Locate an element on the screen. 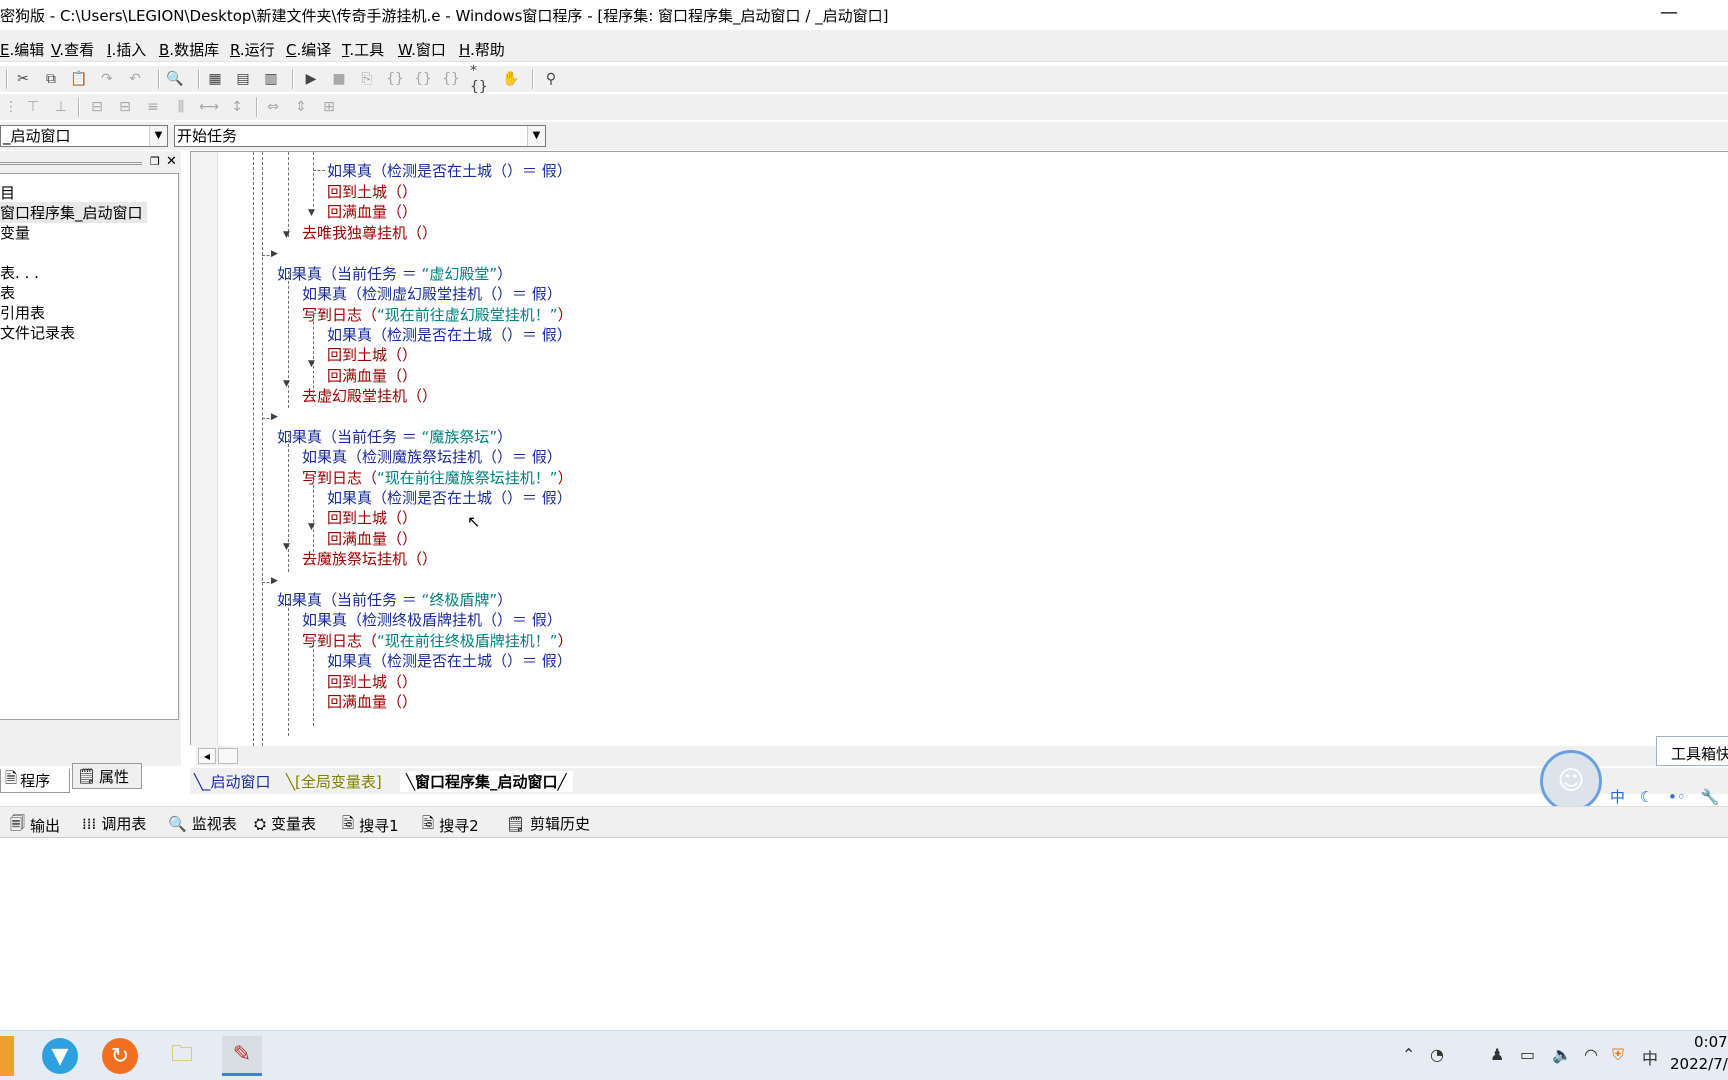 Image resolution: width=1728 pixels, height=1080 pixels. chevron-up-icon: ⌃ is located at coordinates (1408, 1054).